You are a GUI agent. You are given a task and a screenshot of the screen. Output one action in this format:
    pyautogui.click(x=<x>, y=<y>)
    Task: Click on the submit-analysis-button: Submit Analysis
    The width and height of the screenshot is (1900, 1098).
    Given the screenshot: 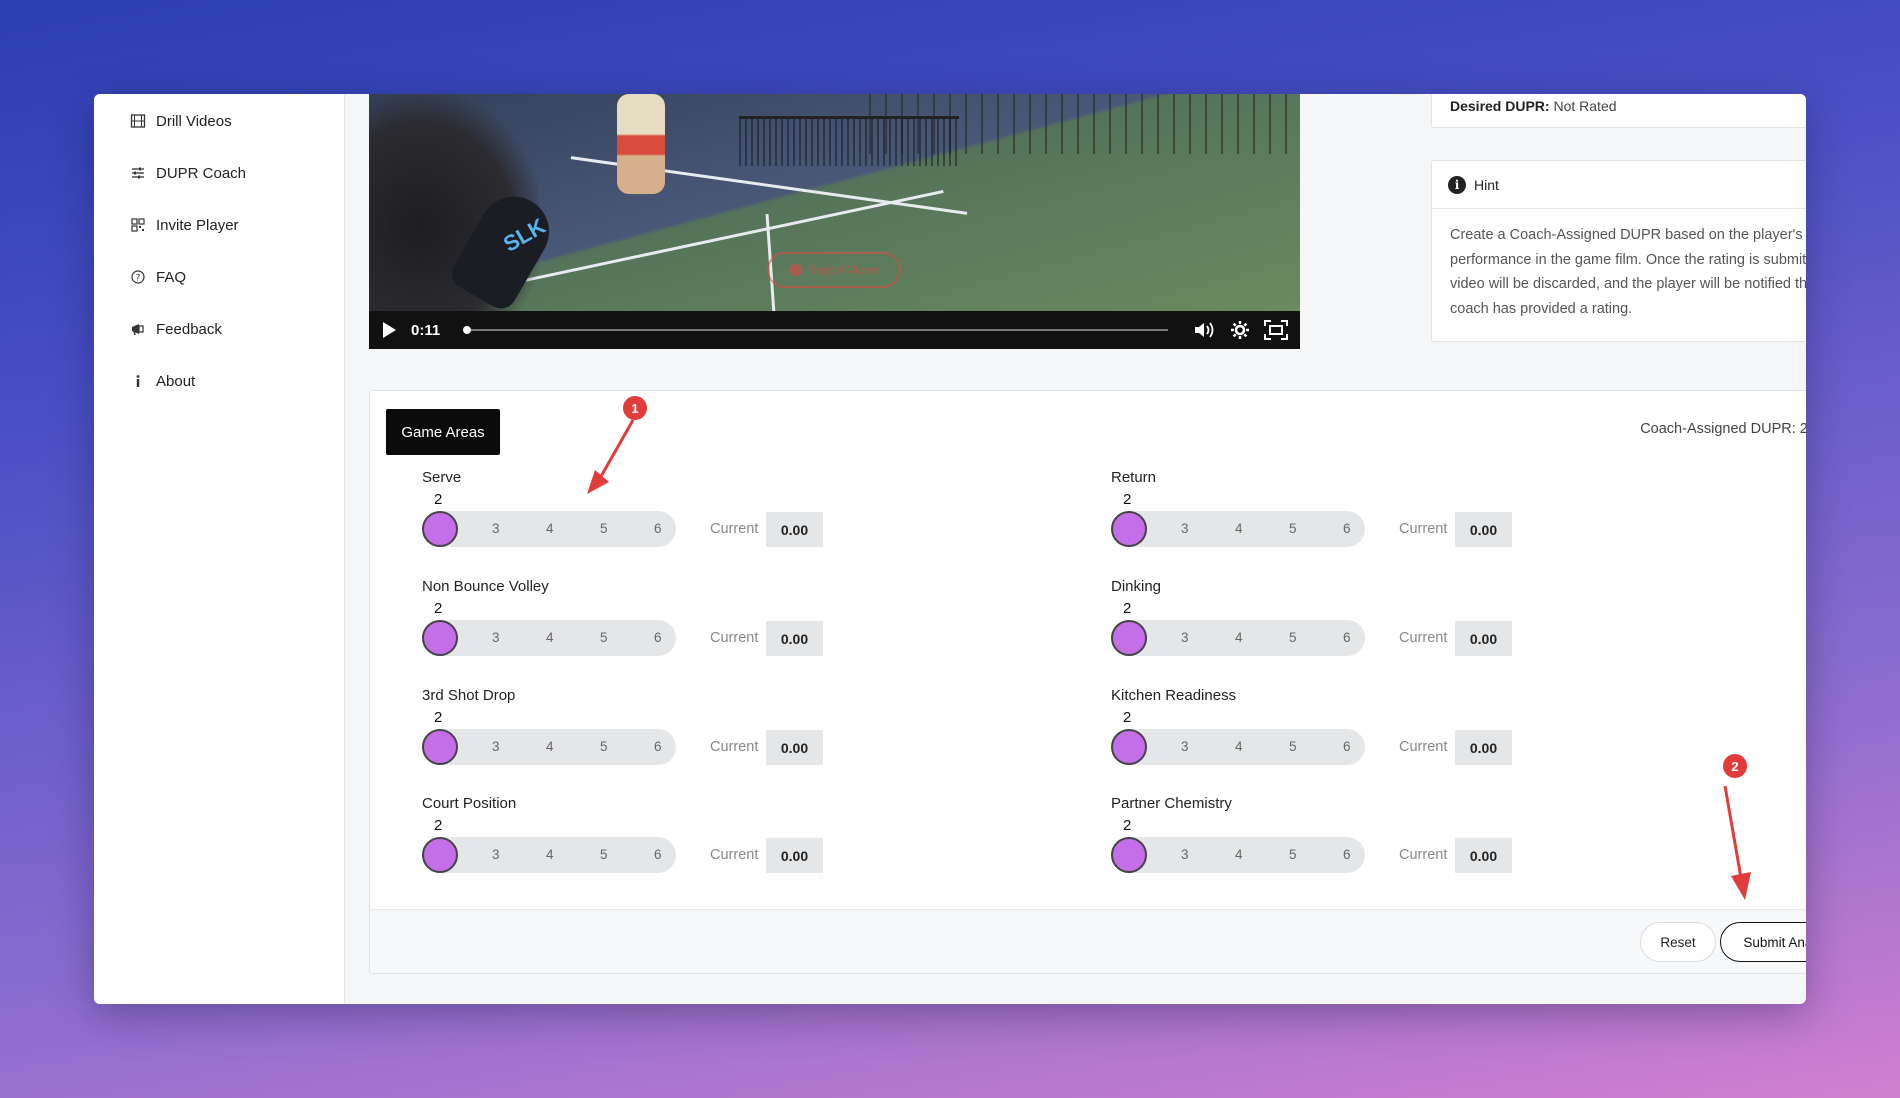 What is the action you would take?
    pyautogui.click(x=1763, y=942)
    